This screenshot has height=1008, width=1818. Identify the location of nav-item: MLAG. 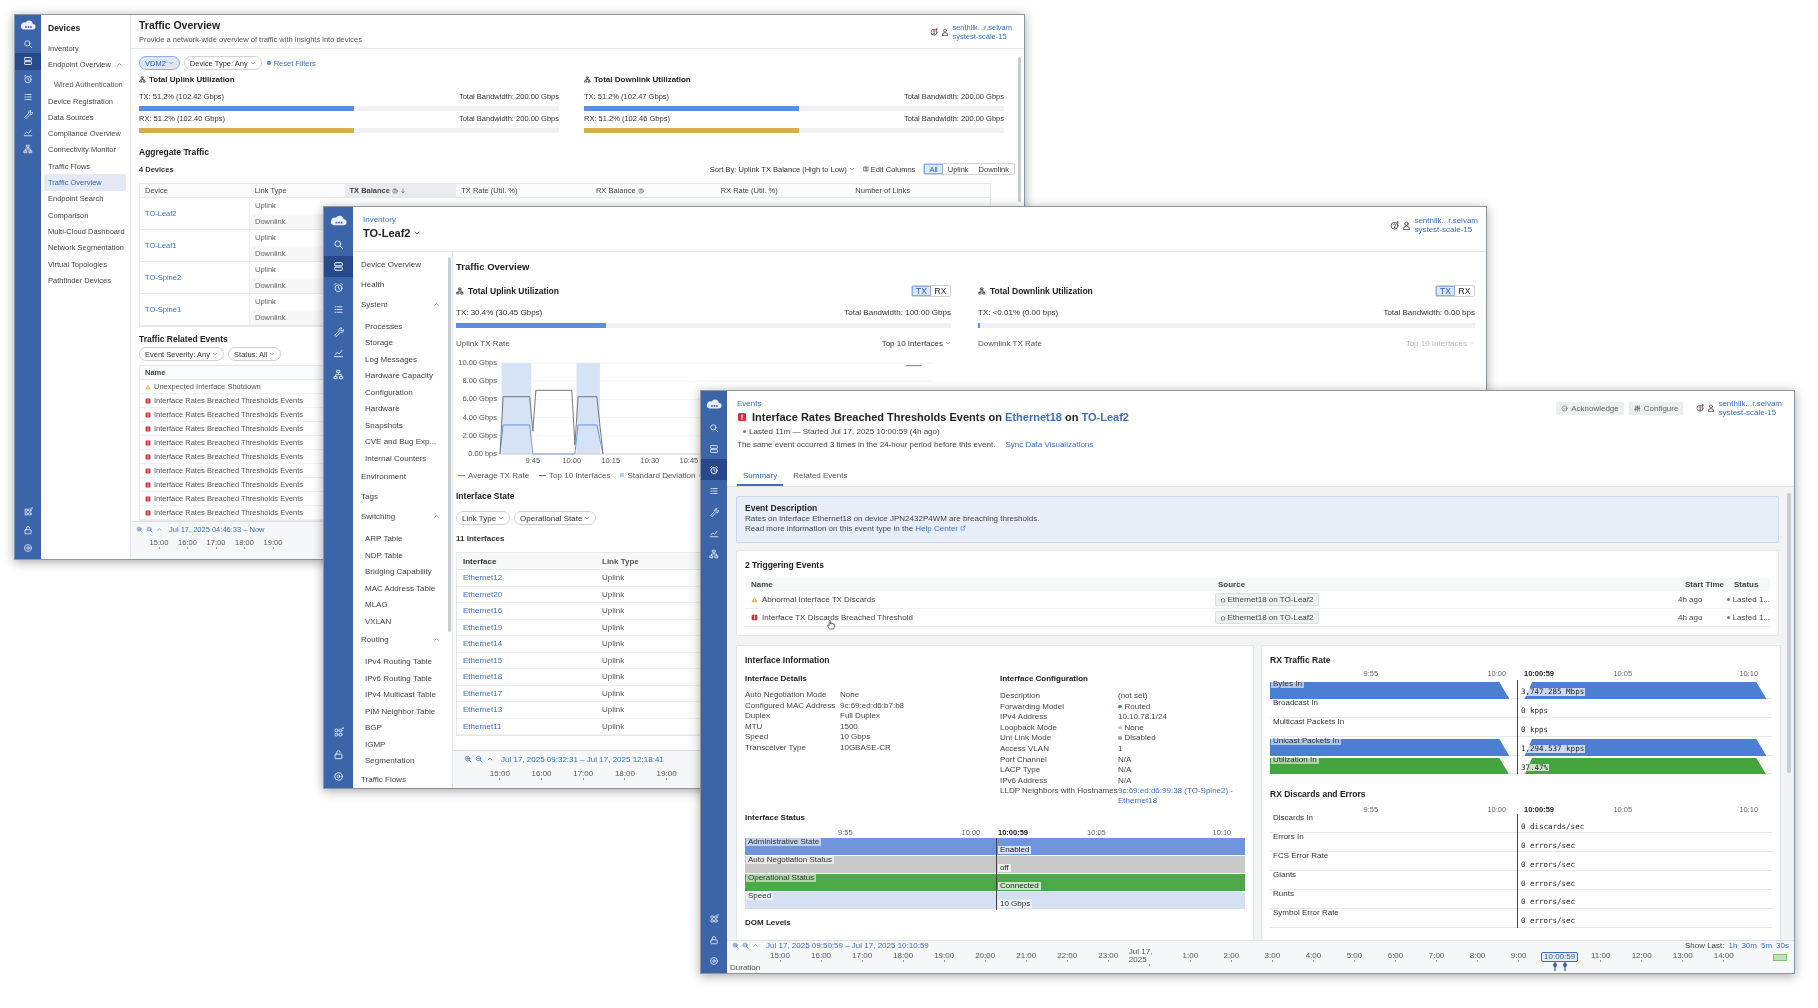
(400, 604).